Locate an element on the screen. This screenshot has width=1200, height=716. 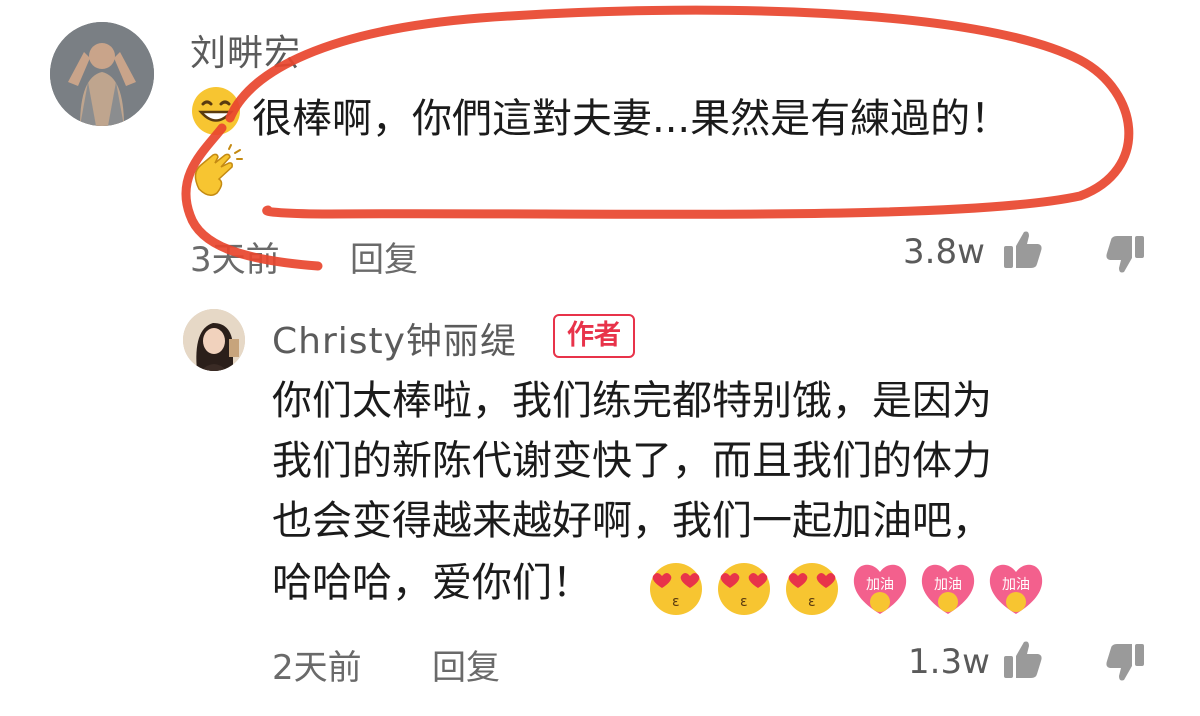
comment-time: 2天前 is located at coordinates (317, 668).